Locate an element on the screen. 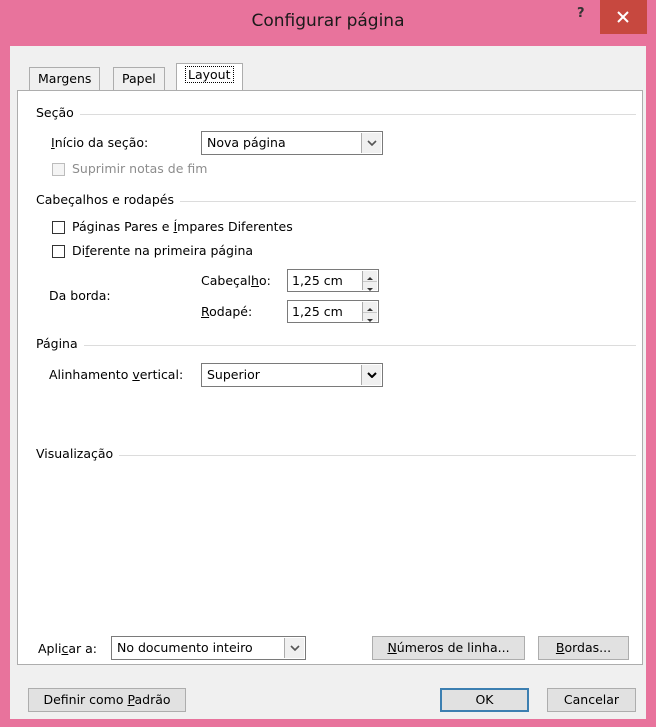 This screenshot has height=727, width=656. tab-layout: Layout is located at coordinates (209, 76).